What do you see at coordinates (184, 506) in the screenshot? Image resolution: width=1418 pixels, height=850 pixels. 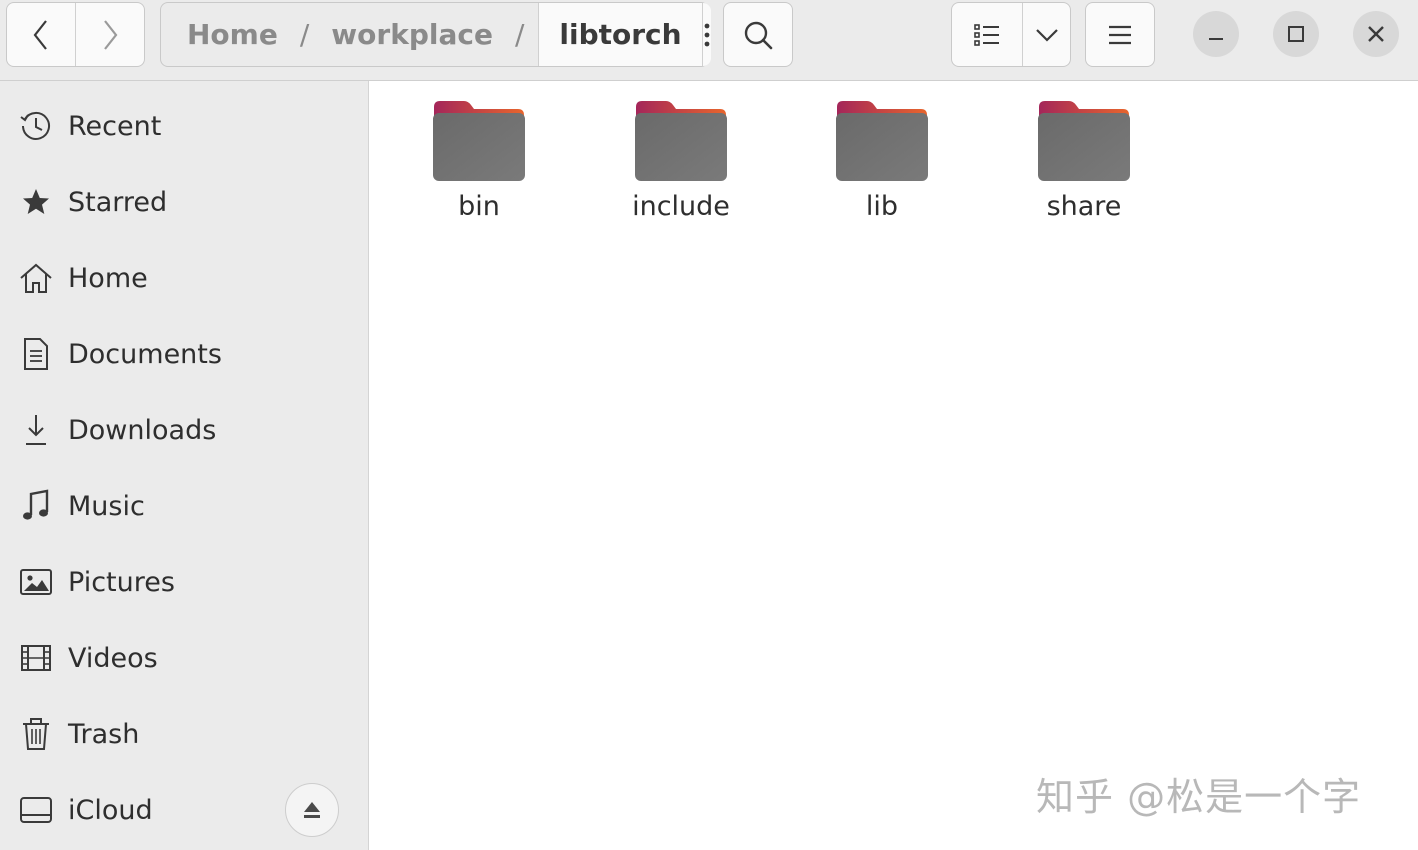 I see `sidebar-item-music: Music` at bounding box center [184, 506].